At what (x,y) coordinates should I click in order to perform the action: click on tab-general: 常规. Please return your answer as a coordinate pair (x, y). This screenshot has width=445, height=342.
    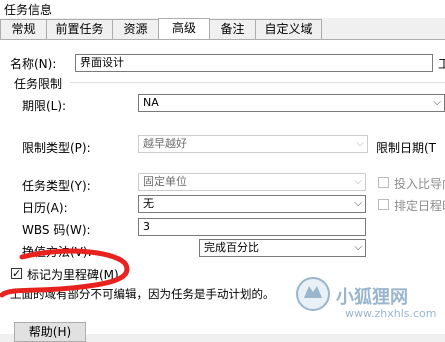
    Looking at the image, I should click on (23, 29).